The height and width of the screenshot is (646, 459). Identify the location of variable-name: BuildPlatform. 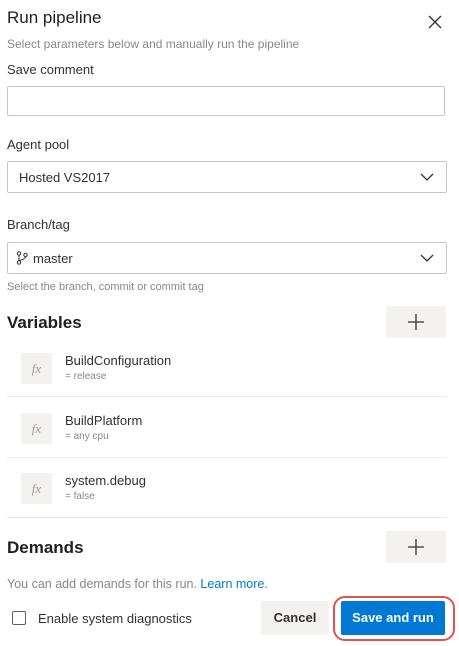
(104, 420).